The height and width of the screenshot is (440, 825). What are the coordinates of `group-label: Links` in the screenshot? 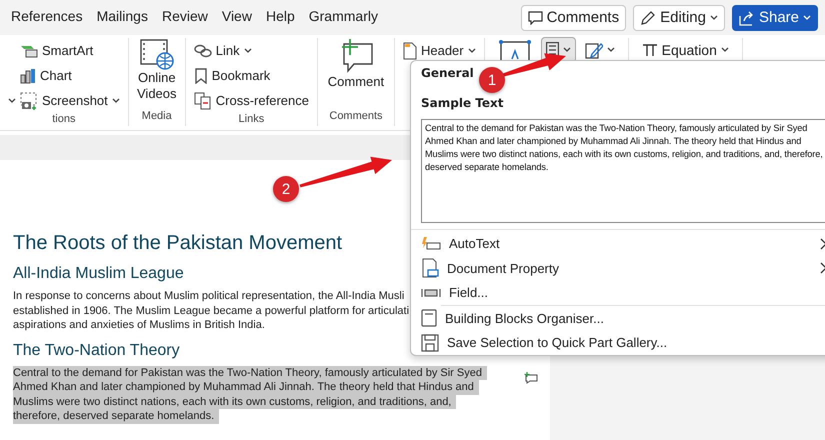 It's located at (252, 119).